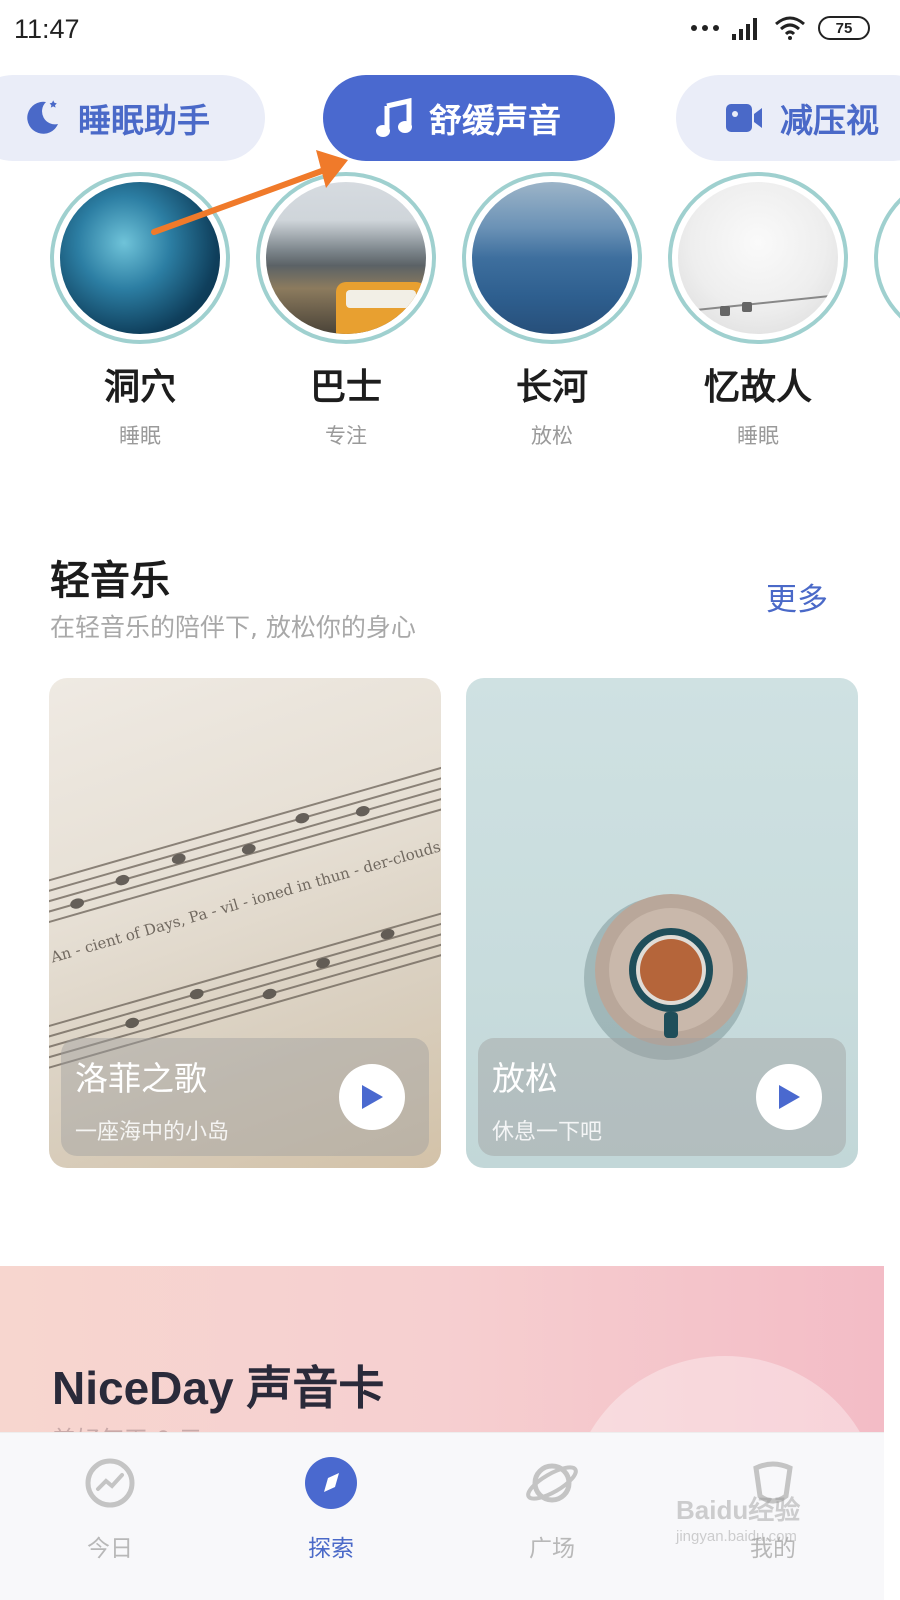 This screenshot has height=1600, width=900. Describe the element at coordinates (744, 118) in the screenshot. I see `video-camera-icon` at that location.